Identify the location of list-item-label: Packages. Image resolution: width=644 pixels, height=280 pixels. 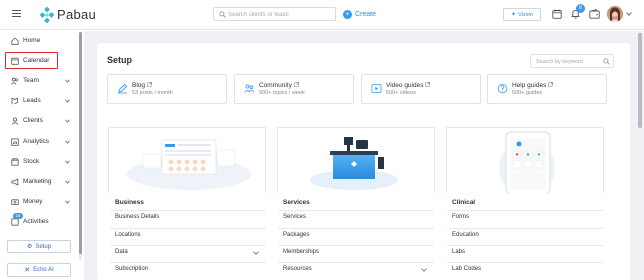
(296, 235).